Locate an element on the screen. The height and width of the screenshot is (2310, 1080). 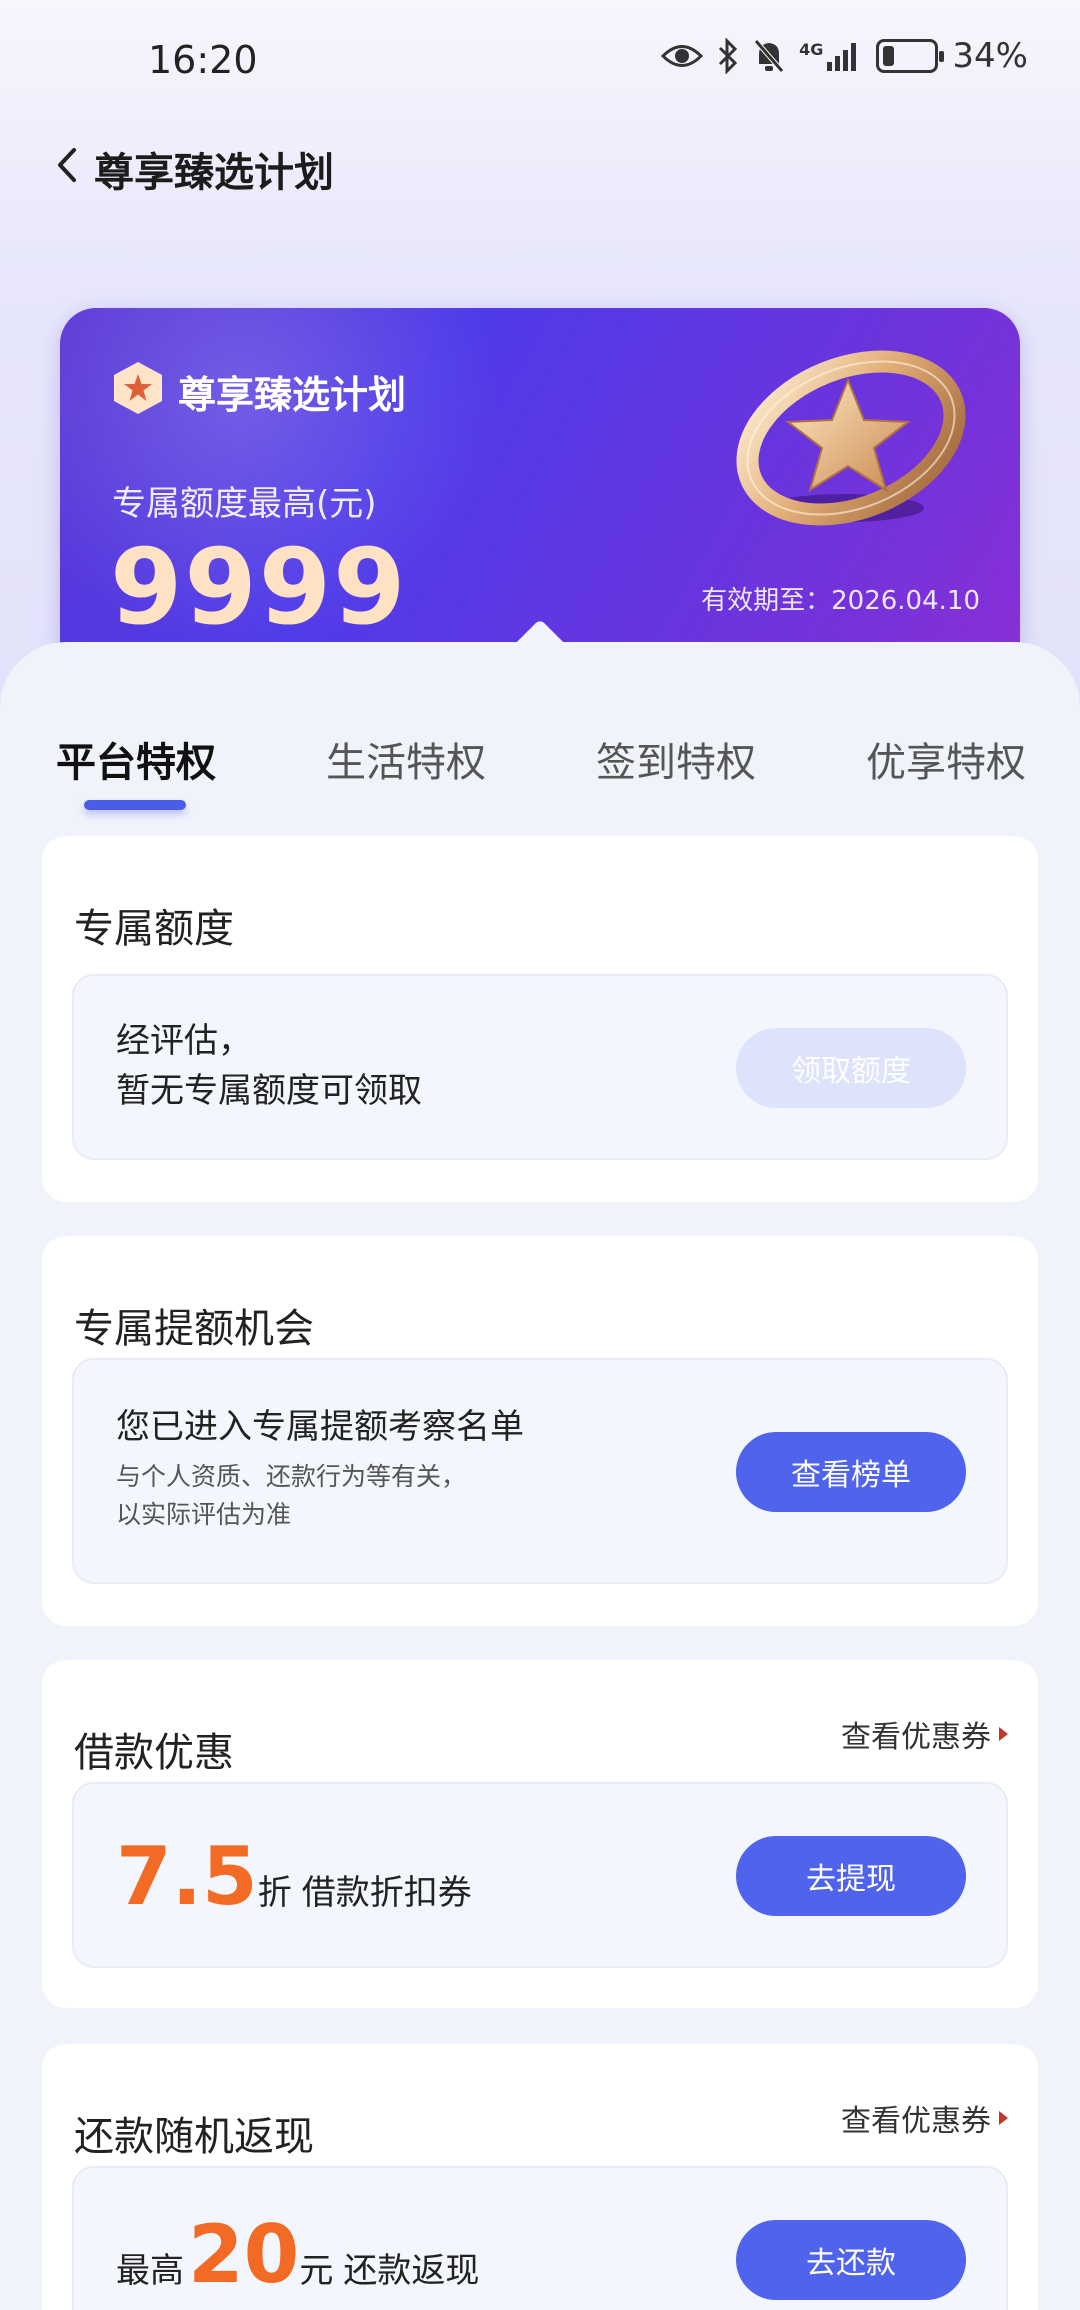
cashback-unit: 元 is located at coordinates (316, 2271).